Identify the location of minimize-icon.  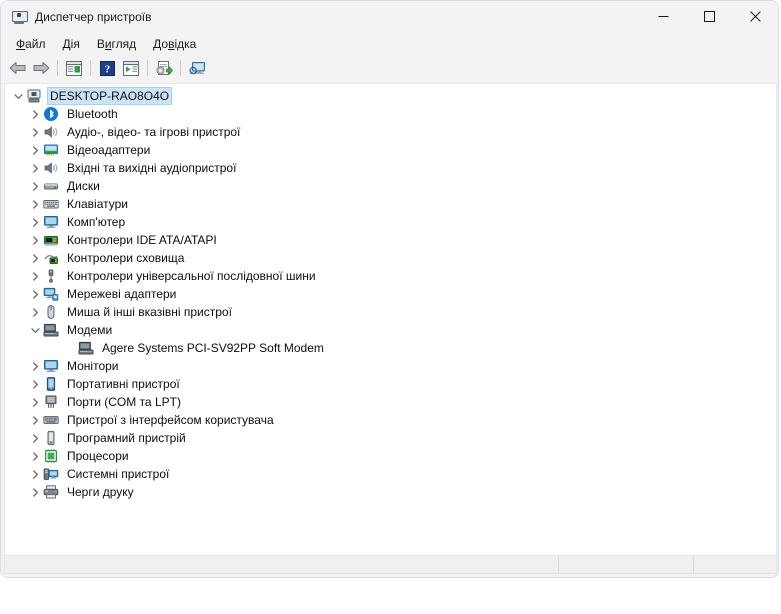
(663, 16).